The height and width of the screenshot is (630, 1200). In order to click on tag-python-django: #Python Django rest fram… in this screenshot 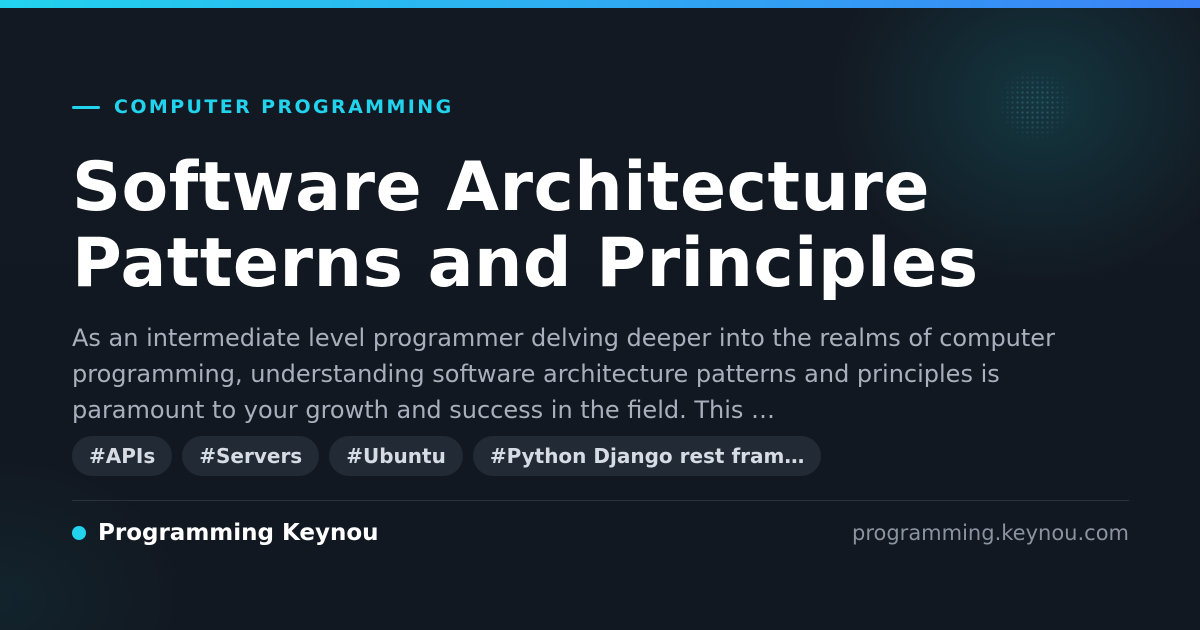, I will do `click(647, 456)`.